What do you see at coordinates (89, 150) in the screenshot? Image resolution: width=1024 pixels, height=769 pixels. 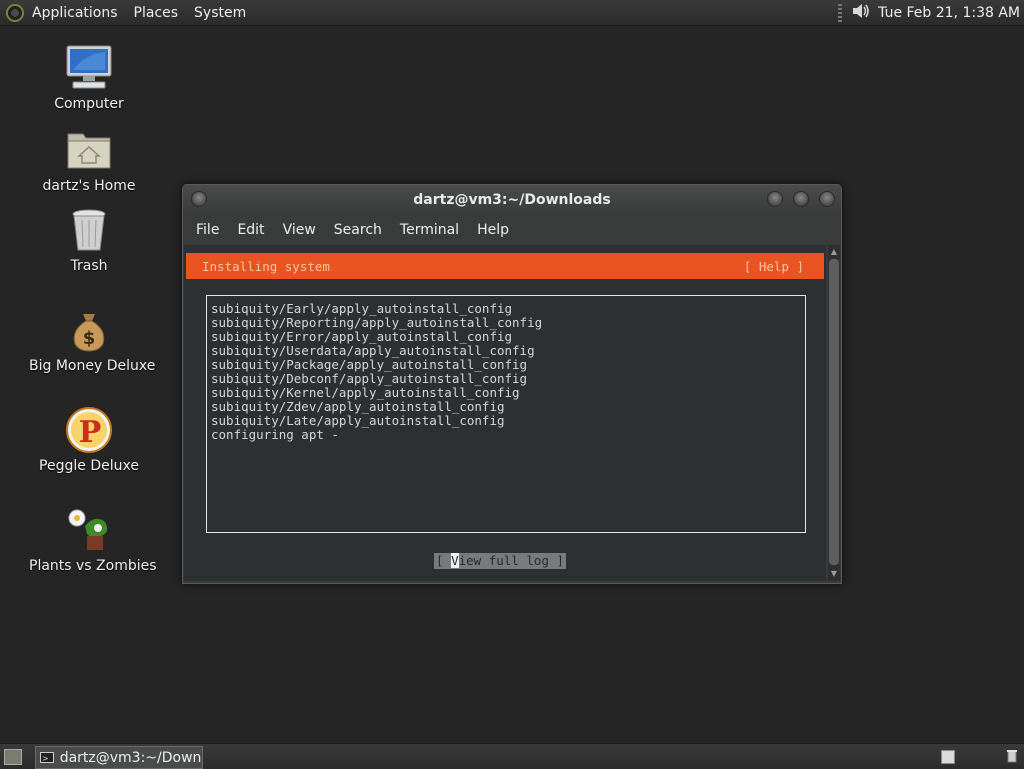 I see `home-folder-icon` at bounding box center [89, 150].